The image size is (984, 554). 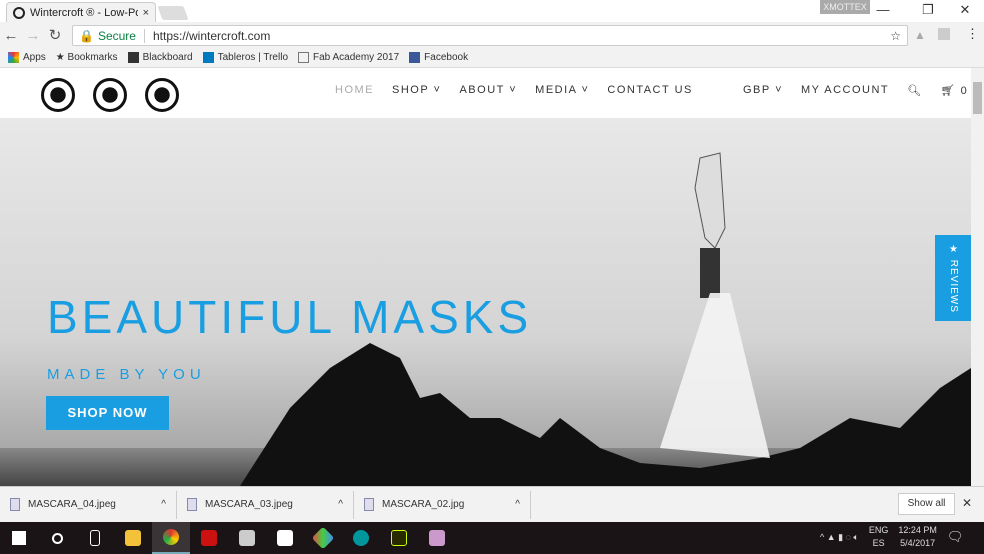 I want to click on show-all-button: Show all, so click(x=926, y=504).